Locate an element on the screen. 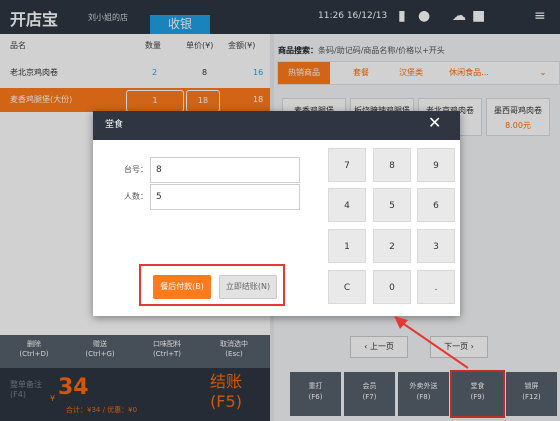 This screenshot has width=560, height=421. annotation-arrow is located at coordinates (431, 342).